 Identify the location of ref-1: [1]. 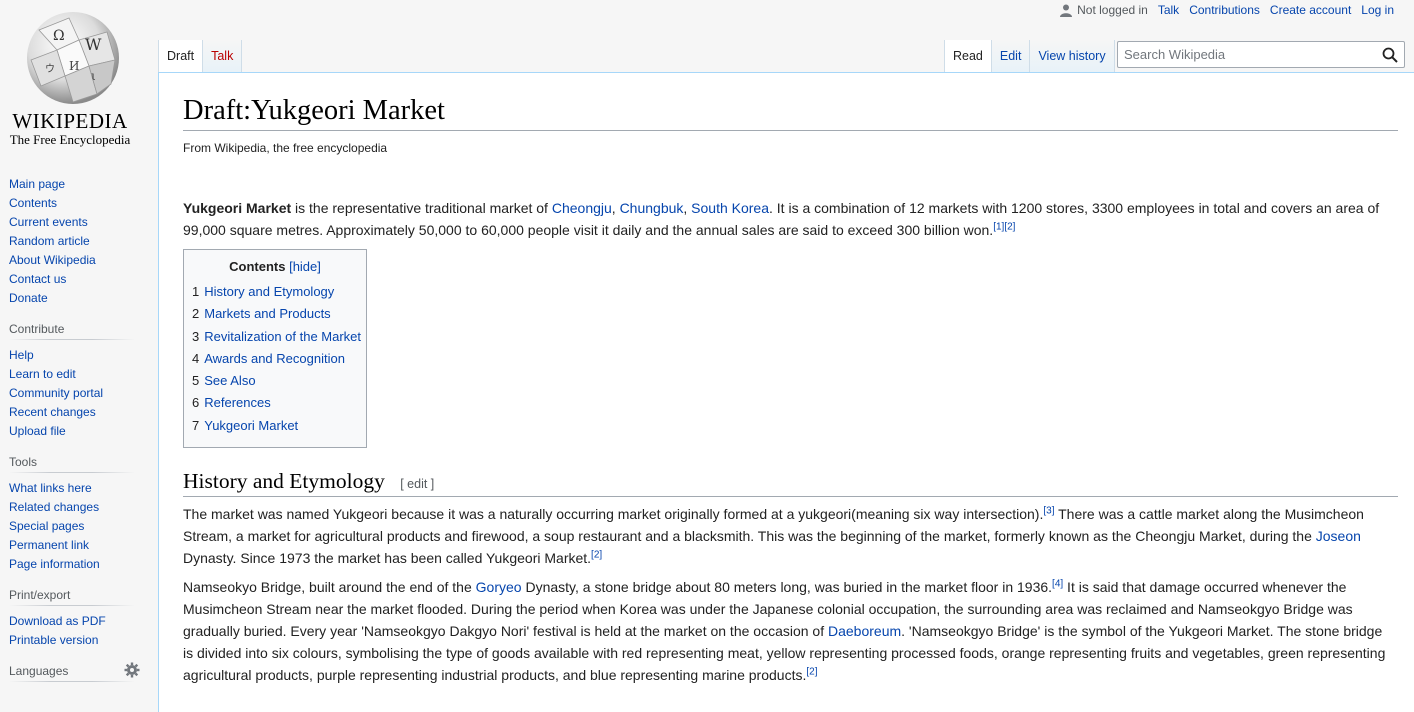
(998, 226).